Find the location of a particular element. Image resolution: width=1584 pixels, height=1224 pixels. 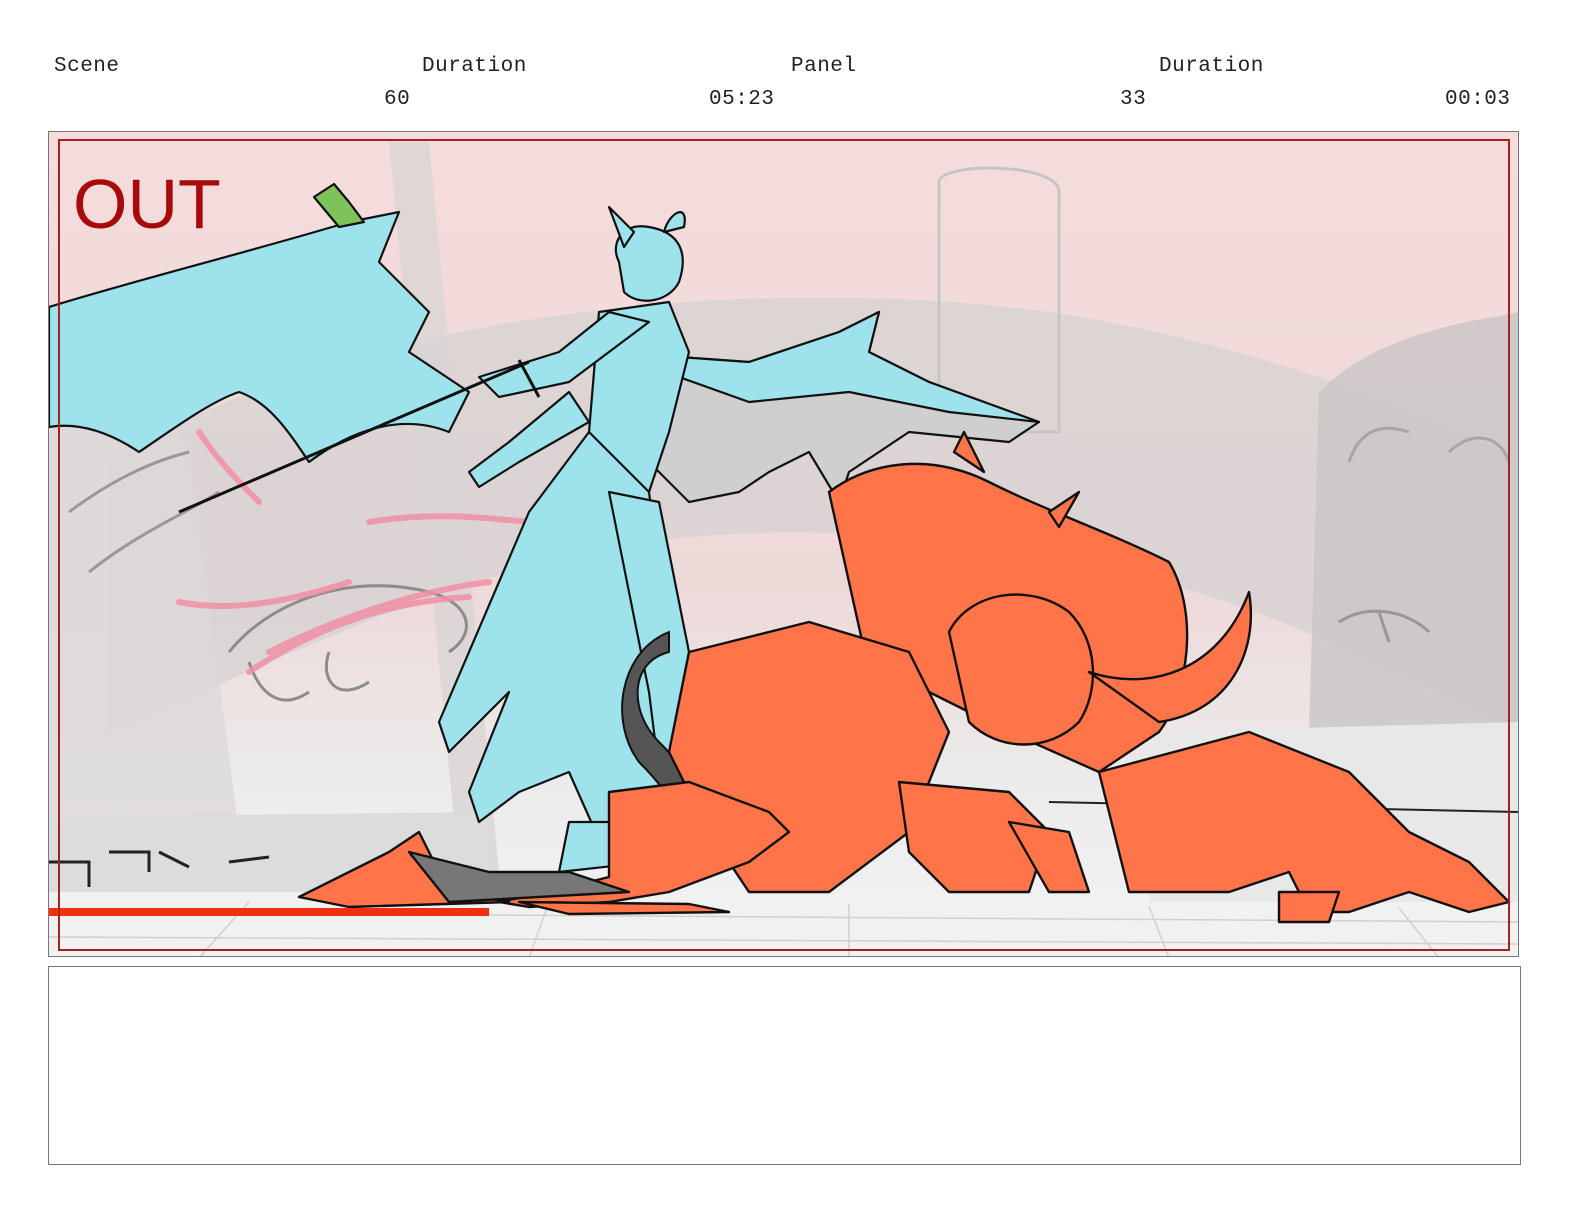

scene-number: 60 is located at coordinates (397, 99).